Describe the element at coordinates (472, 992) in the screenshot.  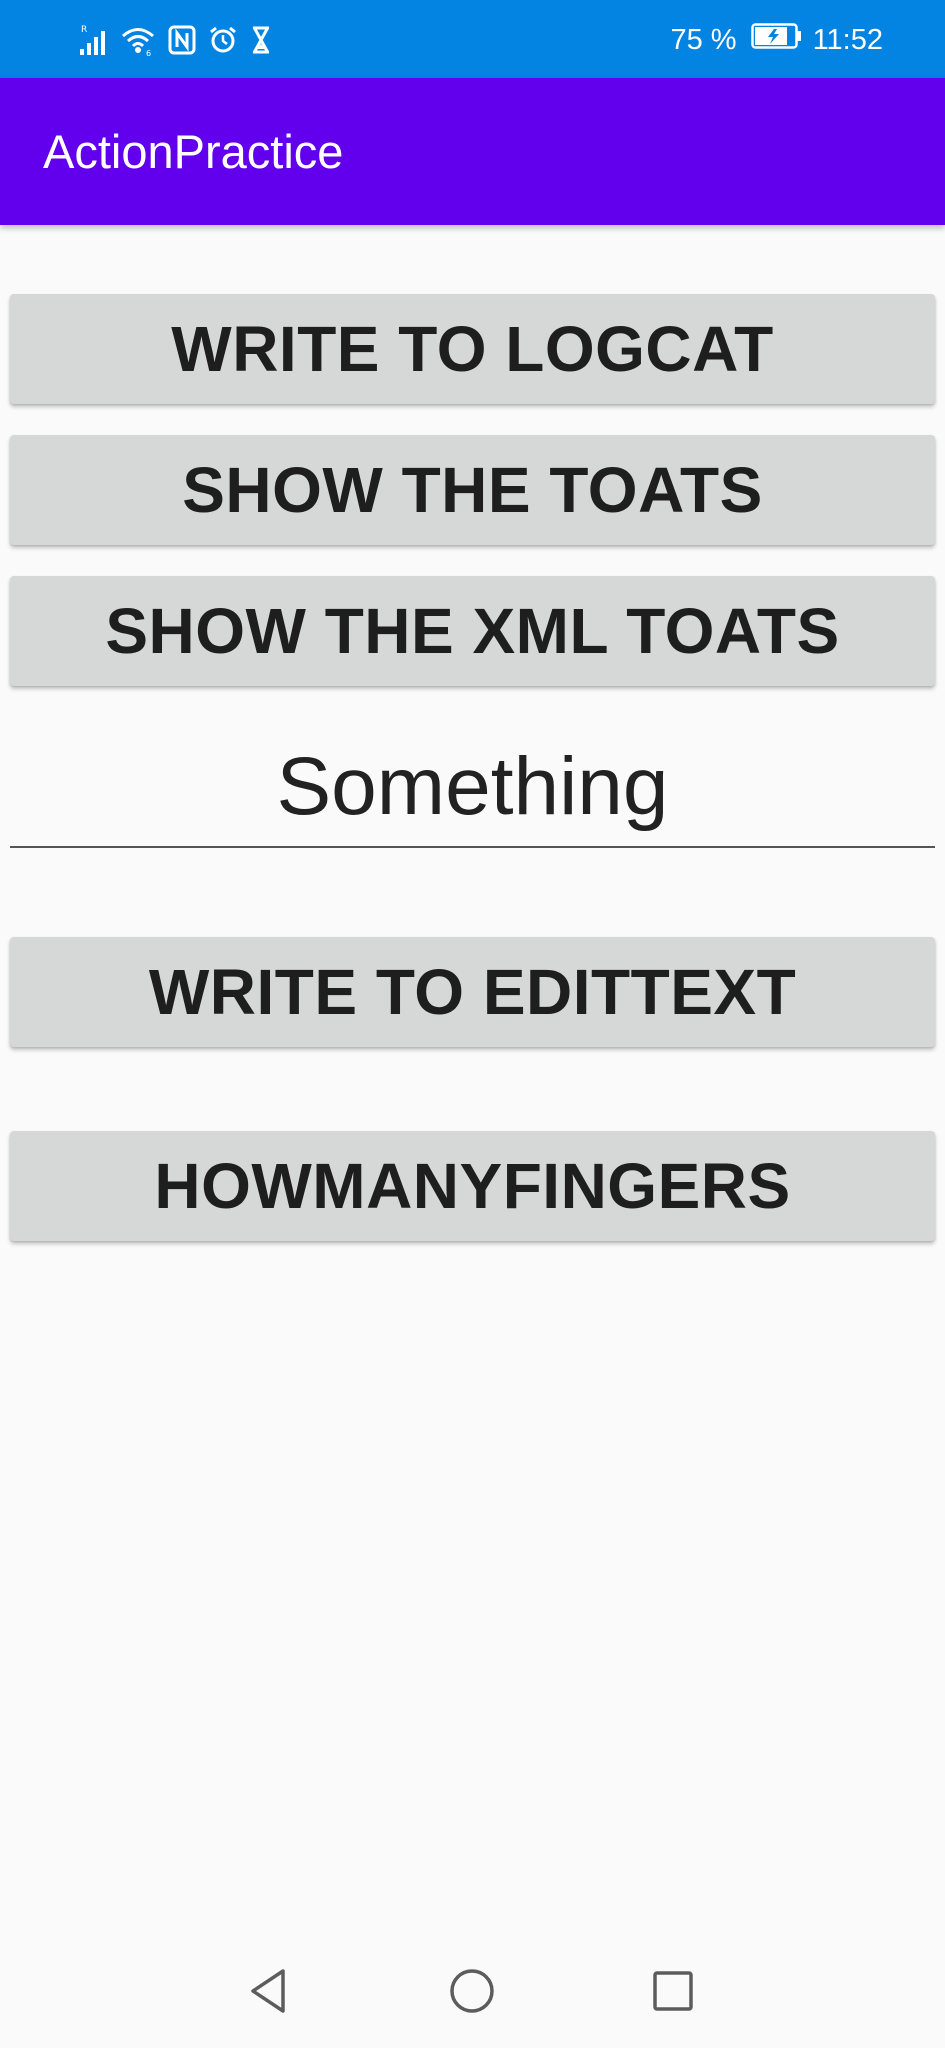
I see `write-to-edittext-button: WRITE TO EDITTEXT` at that location.